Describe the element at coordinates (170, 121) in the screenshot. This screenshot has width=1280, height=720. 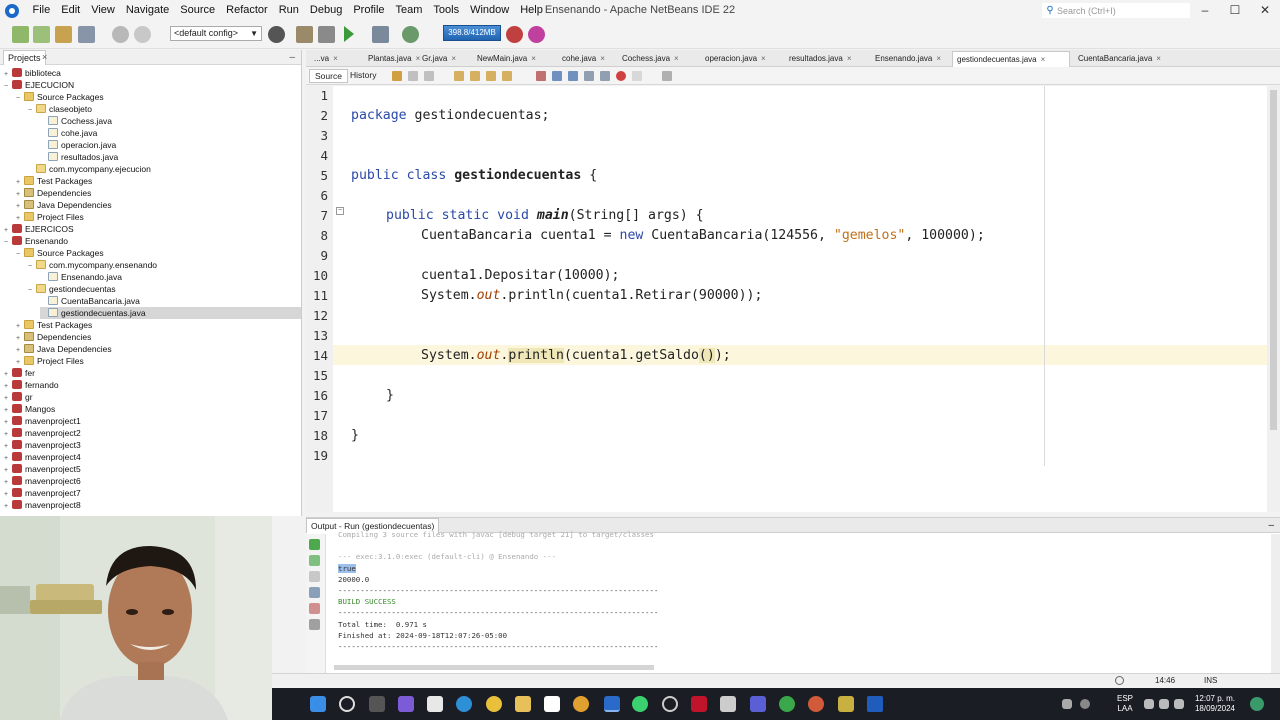
I see `tree-item: Cochess.java` at that location.